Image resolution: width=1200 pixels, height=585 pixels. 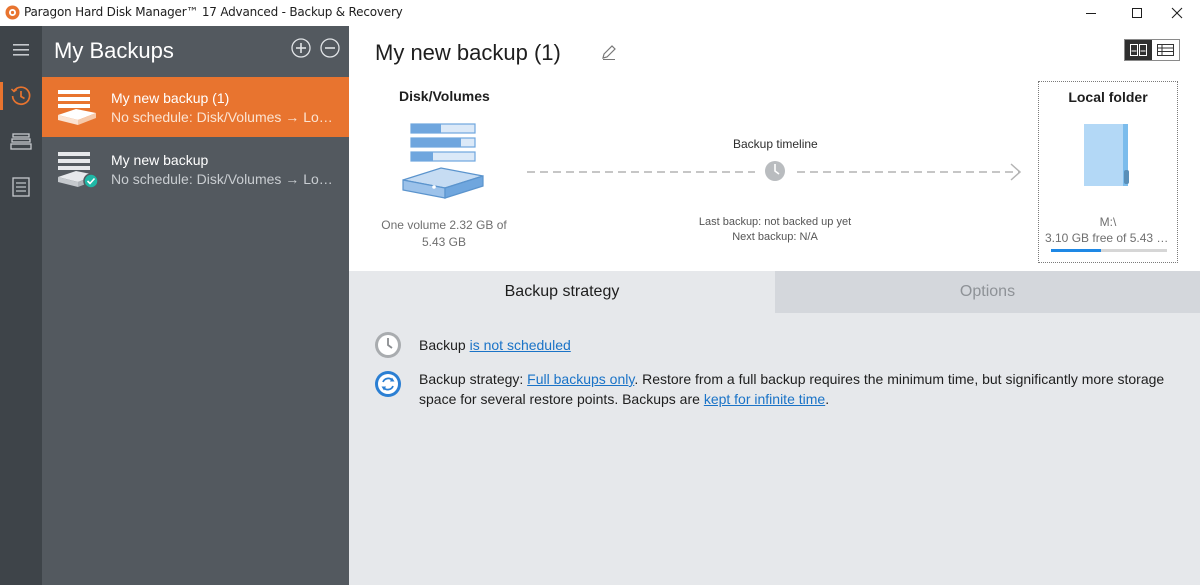 I want to click on full-backups-link: Full backups only, so click(x=580, y=379).